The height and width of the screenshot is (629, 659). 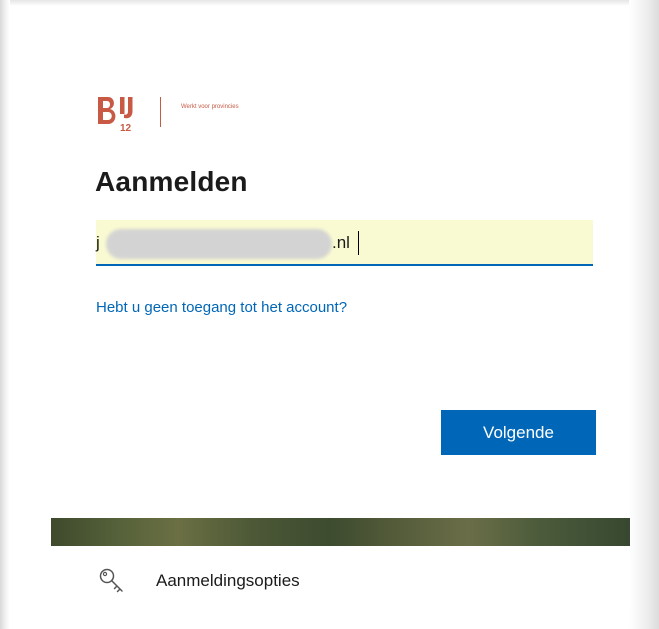 I want to click on signin-options-button: Aanmeldingsopties, so click(x=340, y=581).